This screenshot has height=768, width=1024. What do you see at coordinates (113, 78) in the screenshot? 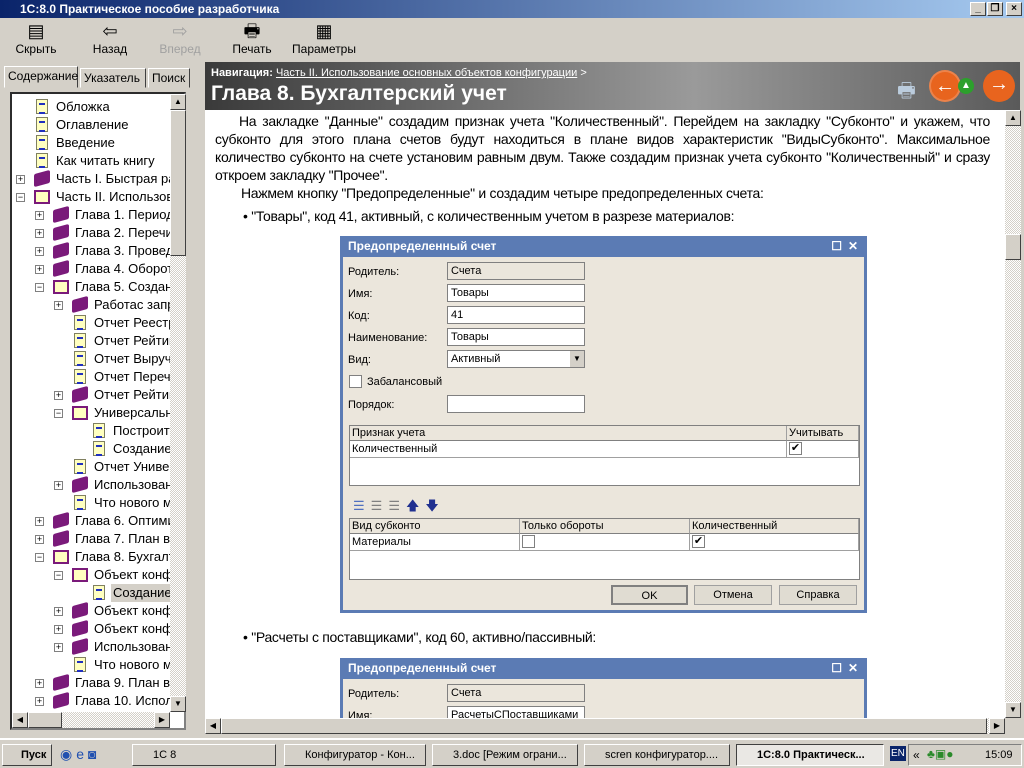
I see `tab-index: Указатель` at bounding box center [113, 78].